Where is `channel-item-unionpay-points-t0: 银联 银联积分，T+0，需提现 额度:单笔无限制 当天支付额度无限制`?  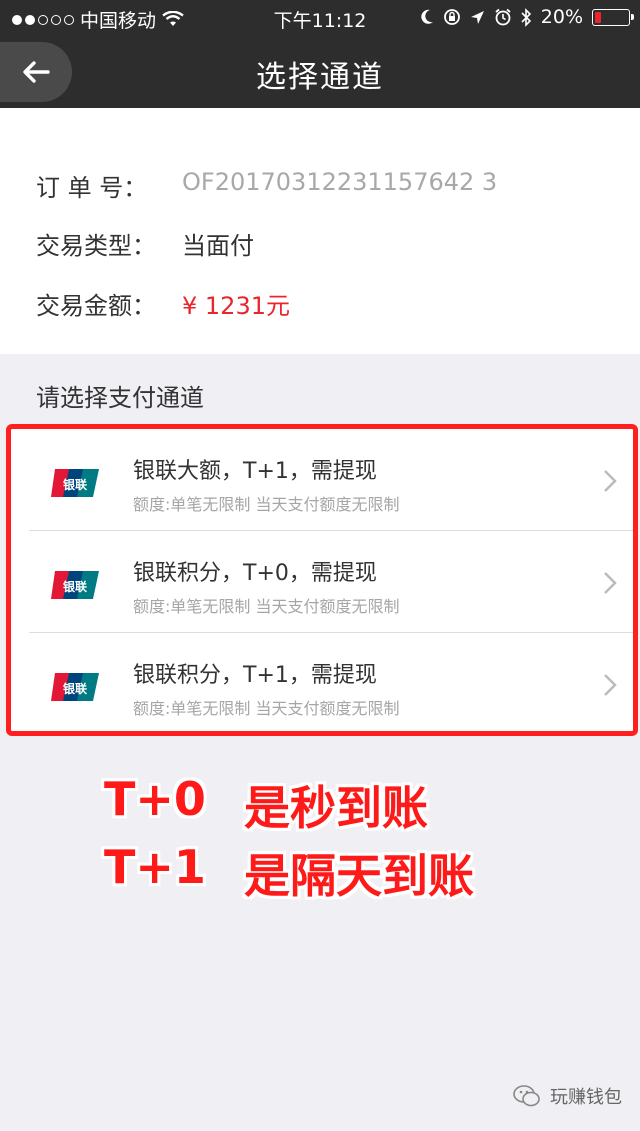 channel-item-unionpay-points-t0: 银联 银联积分，T+0，需提现 额度:单笔无限制 当天支付额度无限制 is located at coordinates (322, 582).